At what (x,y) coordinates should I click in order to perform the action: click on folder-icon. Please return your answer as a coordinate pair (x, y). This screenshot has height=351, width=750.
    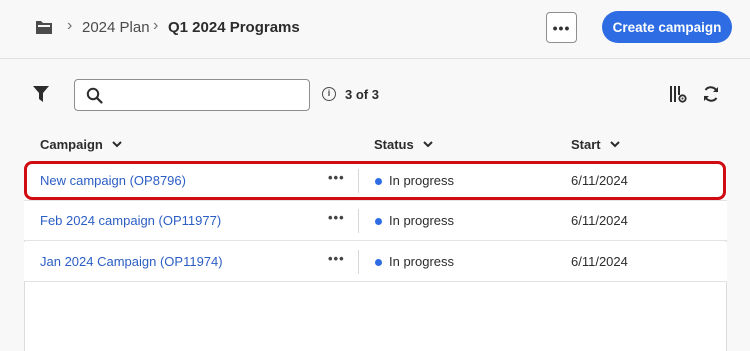
    Looking at the image, I should click on (44, 27).